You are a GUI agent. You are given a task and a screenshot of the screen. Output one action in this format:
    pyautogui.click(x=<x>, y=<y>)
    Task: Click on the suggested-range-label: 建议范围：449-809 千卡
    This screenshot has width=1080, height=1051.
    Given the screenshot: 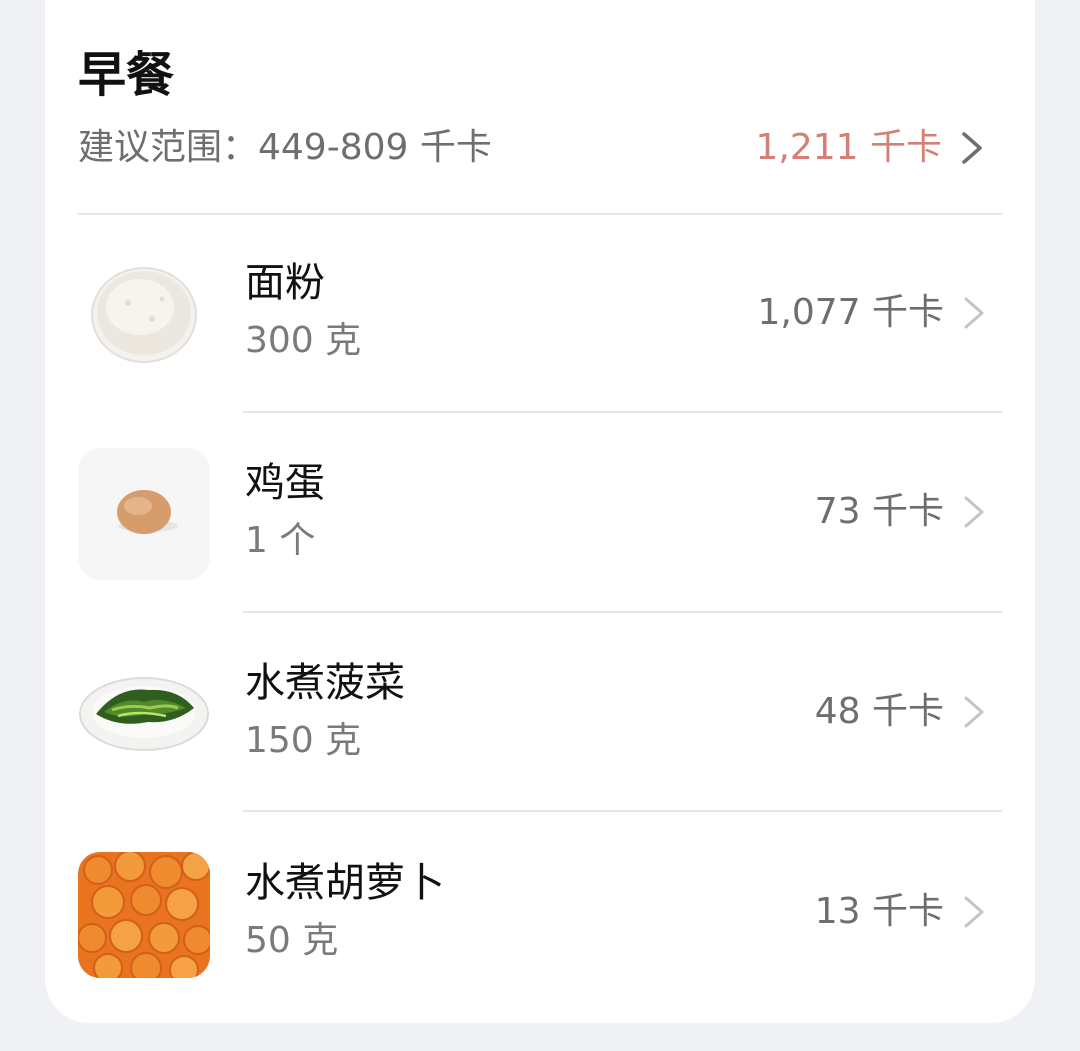 What is the action you would take?
    pyautogui.click(x=285, y=147)
    